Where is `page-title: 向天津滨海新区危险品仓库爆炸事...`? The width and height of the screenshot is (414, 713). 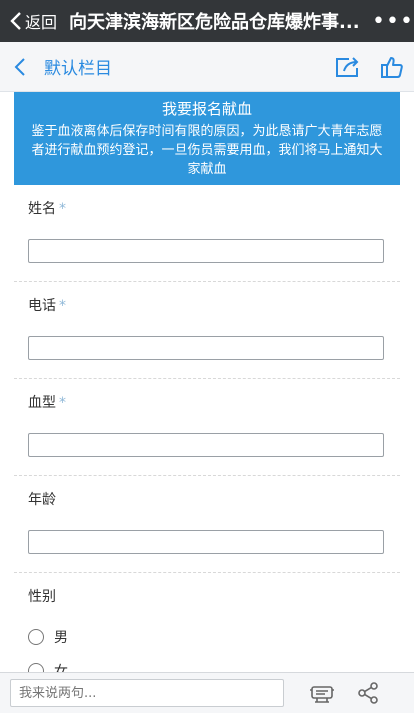 page-title: 向天津滨海新区危险品仓库爆炸事... is located at coordinates (214, 22).